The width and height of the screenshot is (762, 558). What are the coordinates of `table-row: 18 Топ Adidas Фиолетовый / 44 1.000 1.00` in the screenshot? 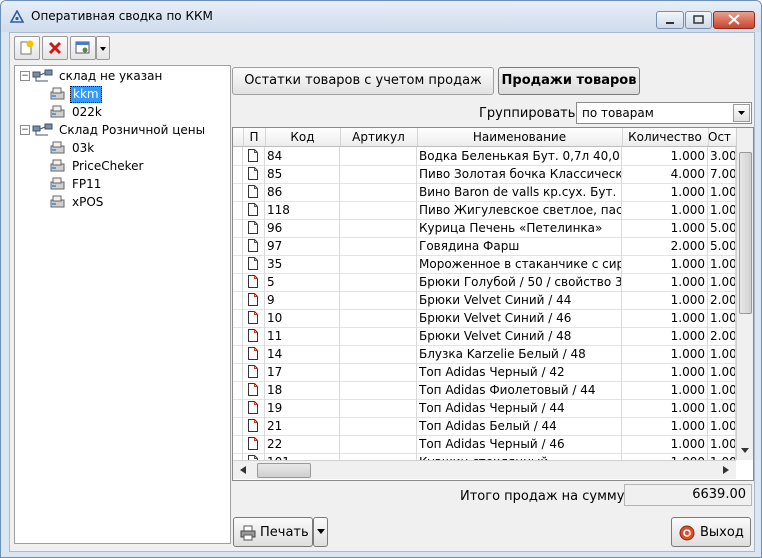 It's located at (484, 390).